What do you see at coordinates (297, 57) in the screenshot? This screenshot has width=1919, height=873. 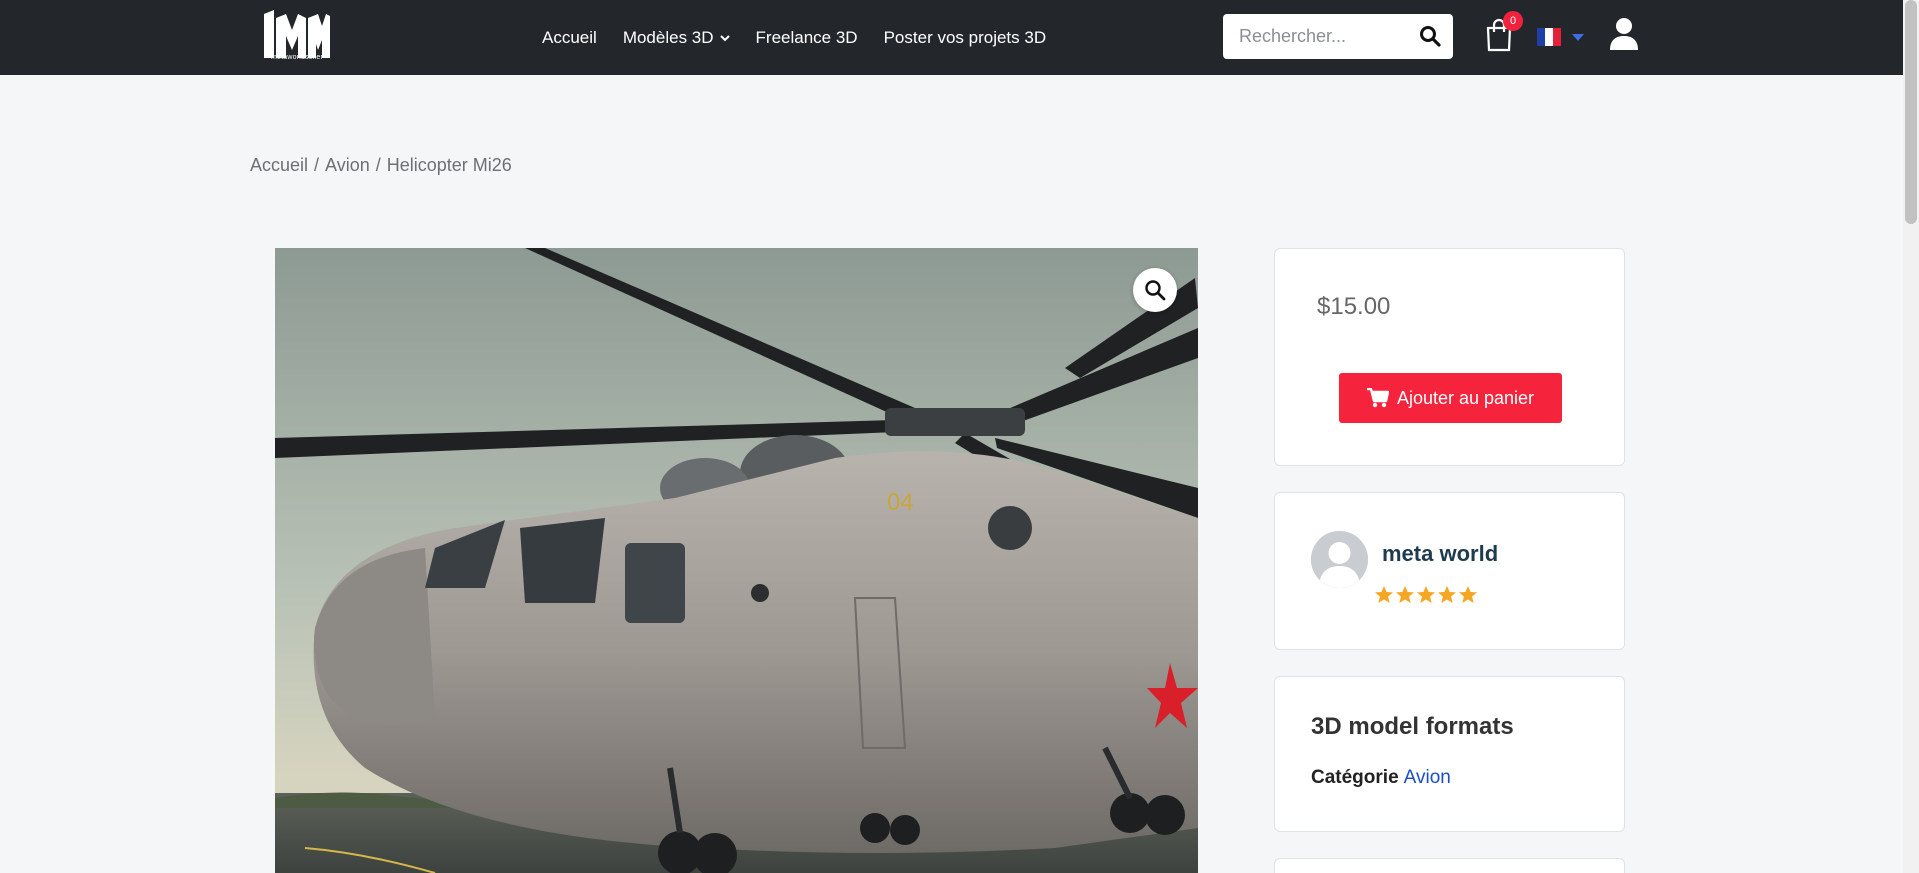 I see `logo-text: metaworldseller` at bounding box center [297, 57].